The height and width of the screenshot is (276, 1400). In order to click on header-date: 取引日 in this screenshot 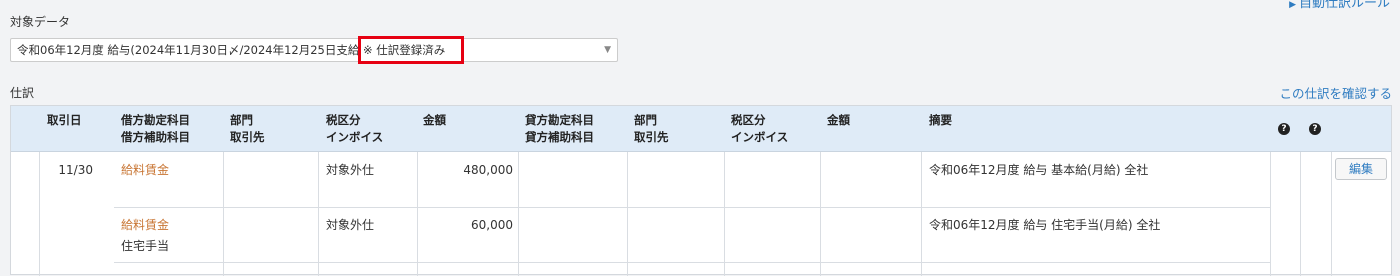, I will do `click(64, 120)`.